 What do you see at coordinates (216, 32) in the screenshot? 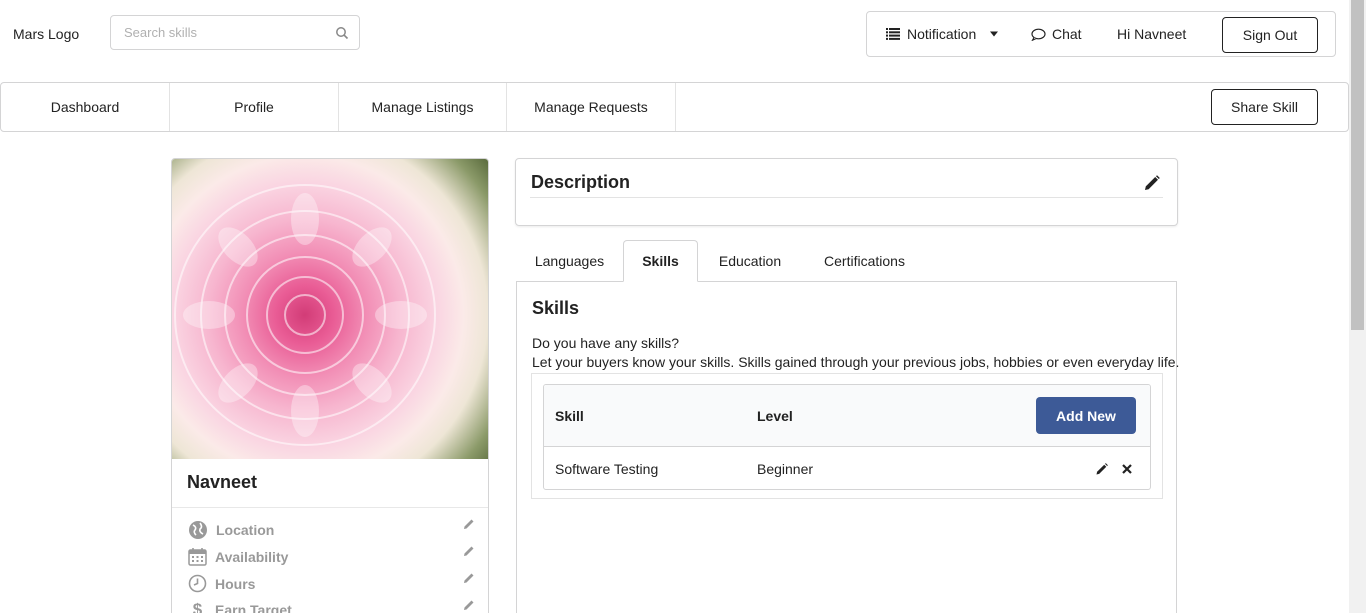
I see `search-input` at bounding box center [216, 32].